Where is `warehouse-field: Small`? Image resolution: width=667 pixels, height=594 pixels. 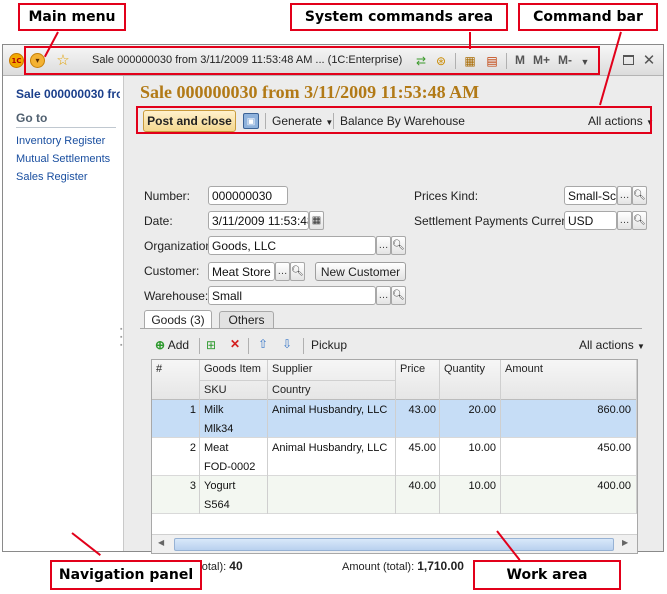
warehouse-field: Small is located at coordinates (292, 295).